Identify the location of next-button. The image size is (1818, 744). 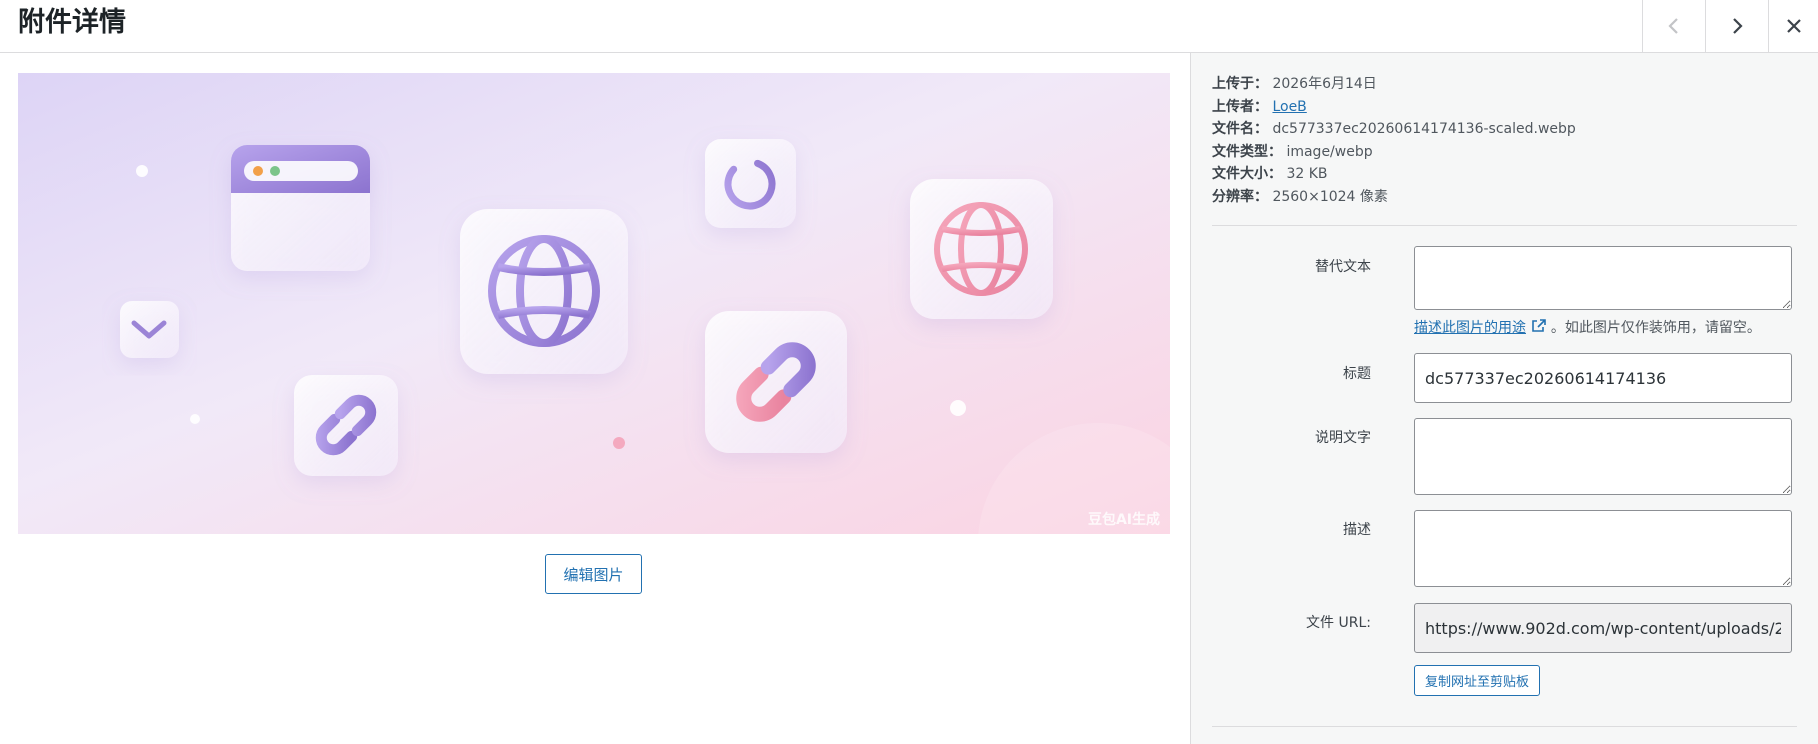
(1736, 26).